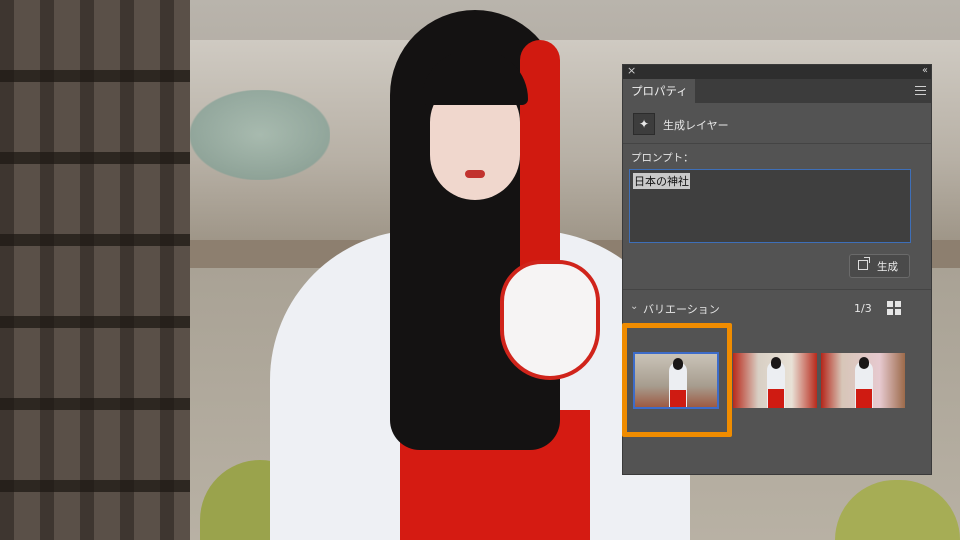  What do you see at coordinates (863, 308) in the screenshot?
I see `variation-counter: 1/3` at bounding box center [863, 308].